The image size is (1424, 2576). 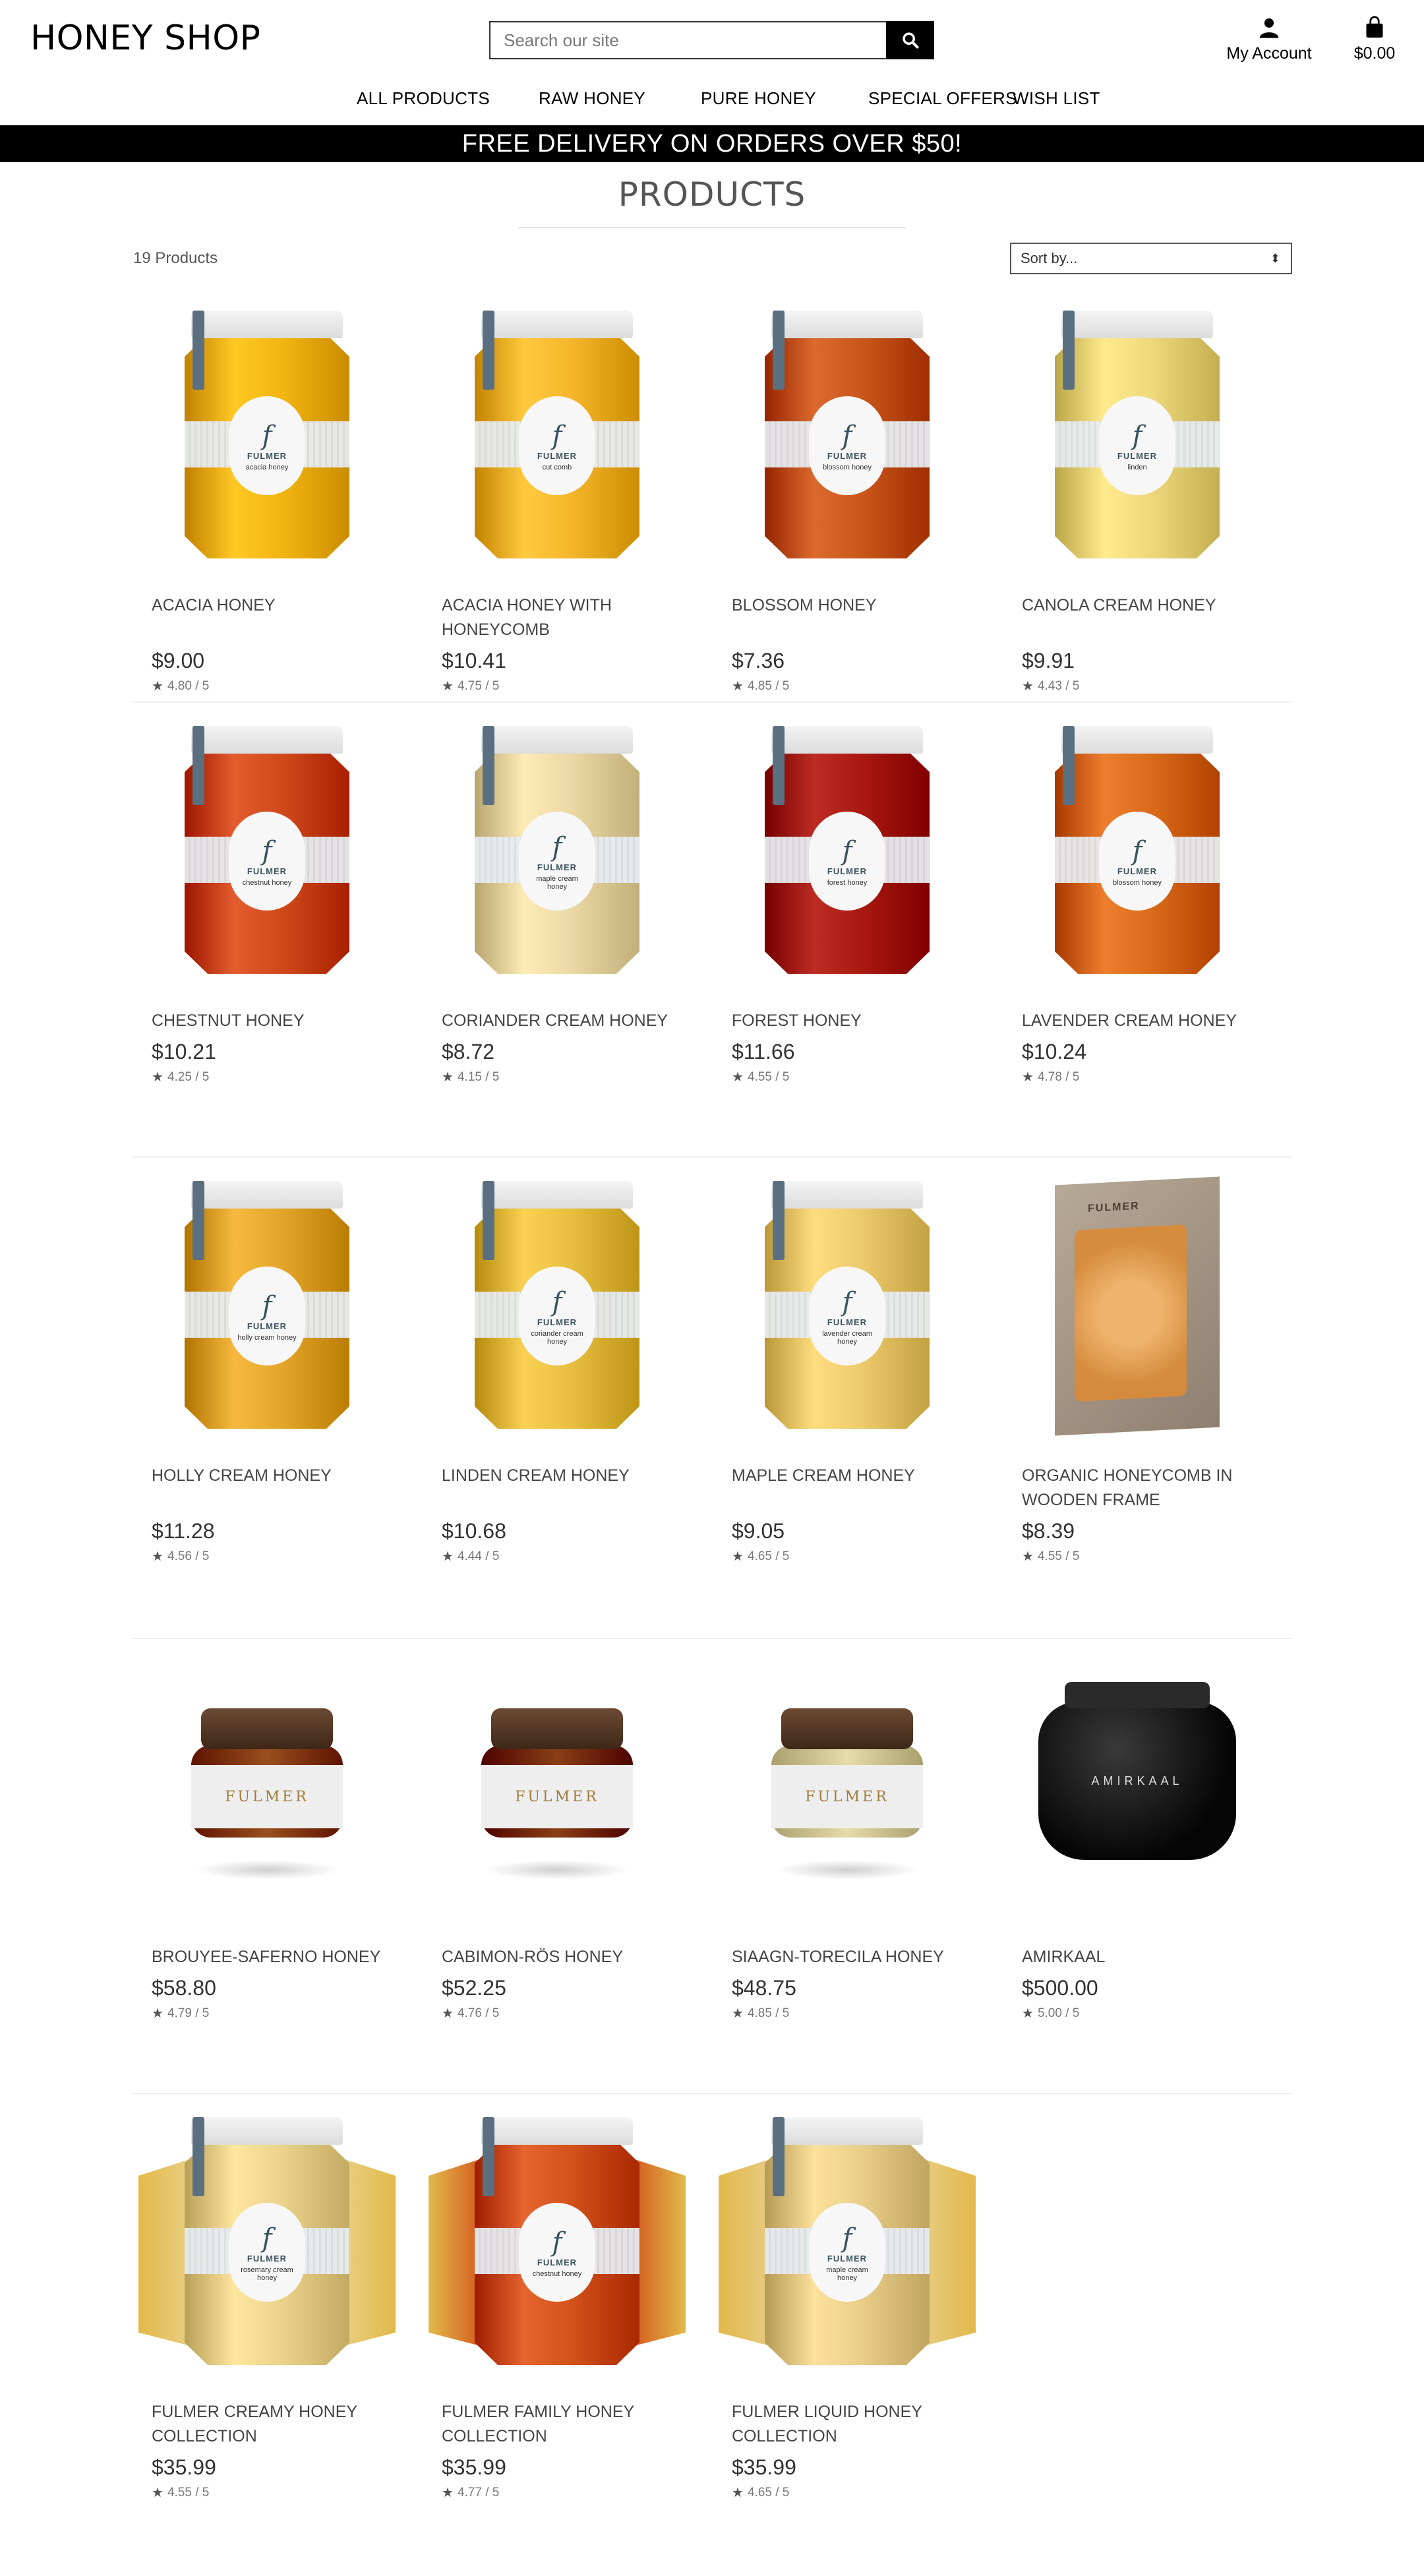 What do you see at coordinates (1269, 39) in the screenshot?
I see `my-account-link: My Account` at bounding box center [1269, 39].